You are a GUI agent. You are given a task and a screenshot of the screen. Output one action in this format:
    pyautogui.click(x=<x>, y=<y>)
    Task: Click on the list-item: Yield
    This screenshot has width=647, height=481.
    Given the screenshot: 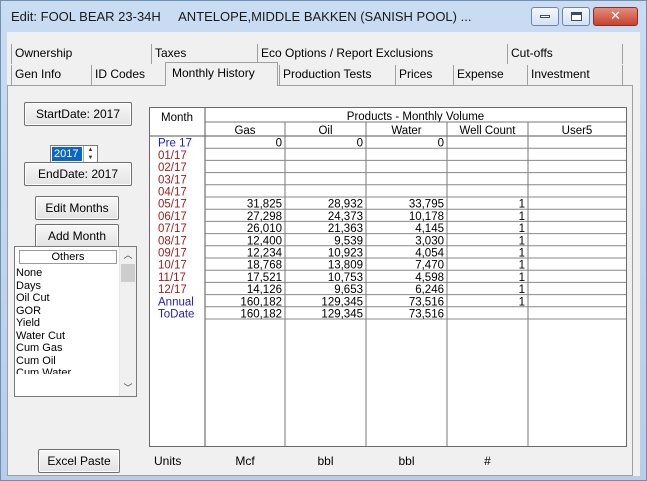 What is the action you would take?
    pyautogui.click(x=68, y=323)
    